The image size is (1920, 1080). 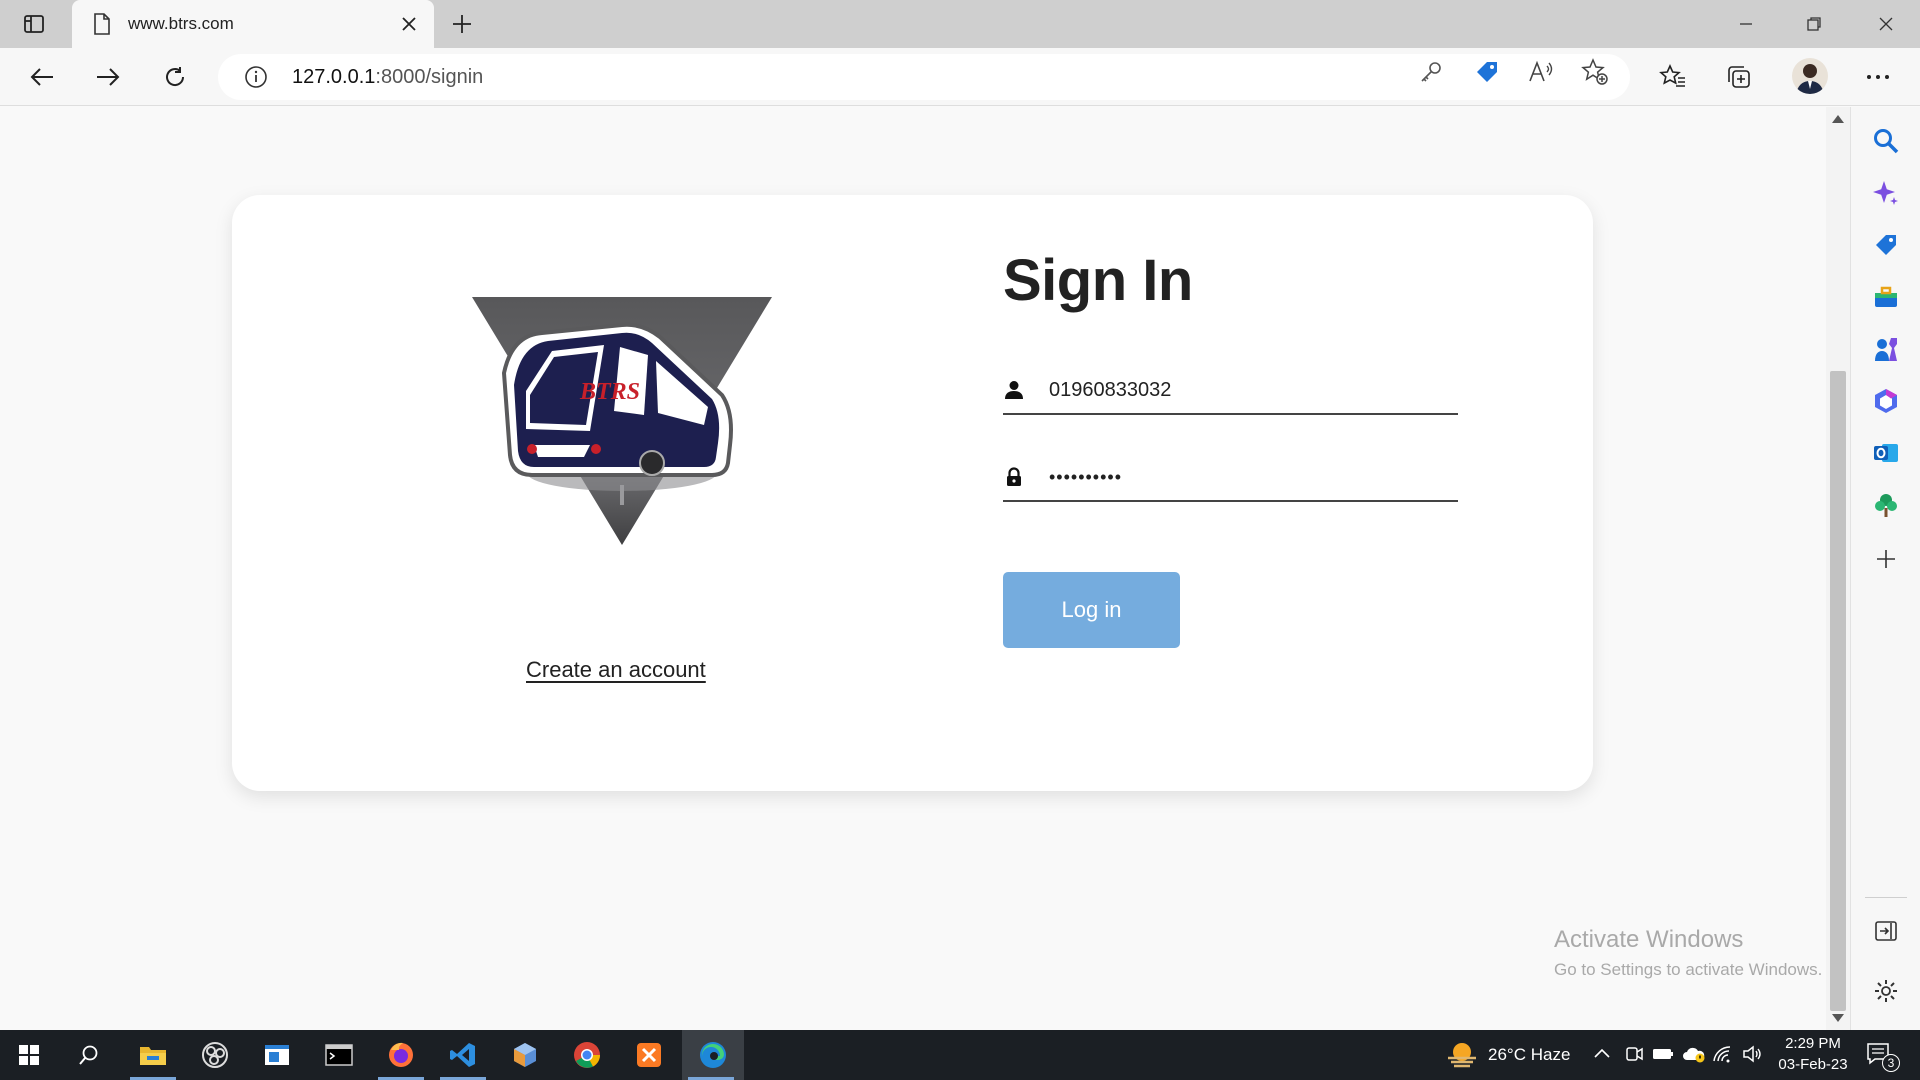 I want to click on sidebar-tree-button, so click(x=1886, y=505).